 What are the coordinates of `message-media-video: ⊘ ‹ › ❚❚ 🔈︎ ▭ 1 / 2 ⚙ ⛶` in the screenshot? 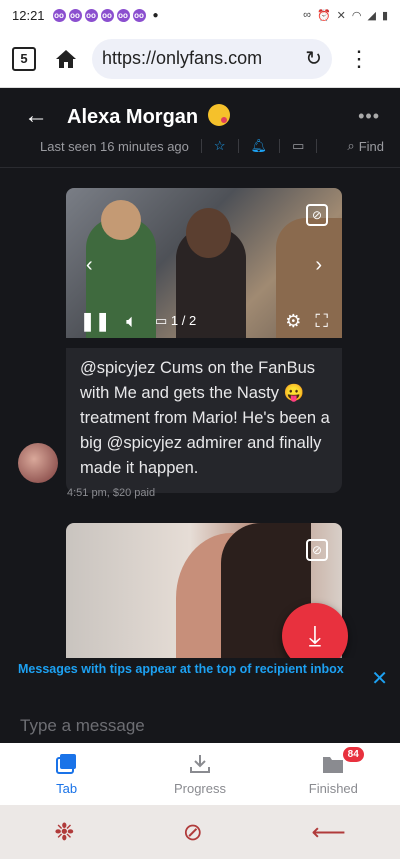 It's located at (204, 263).